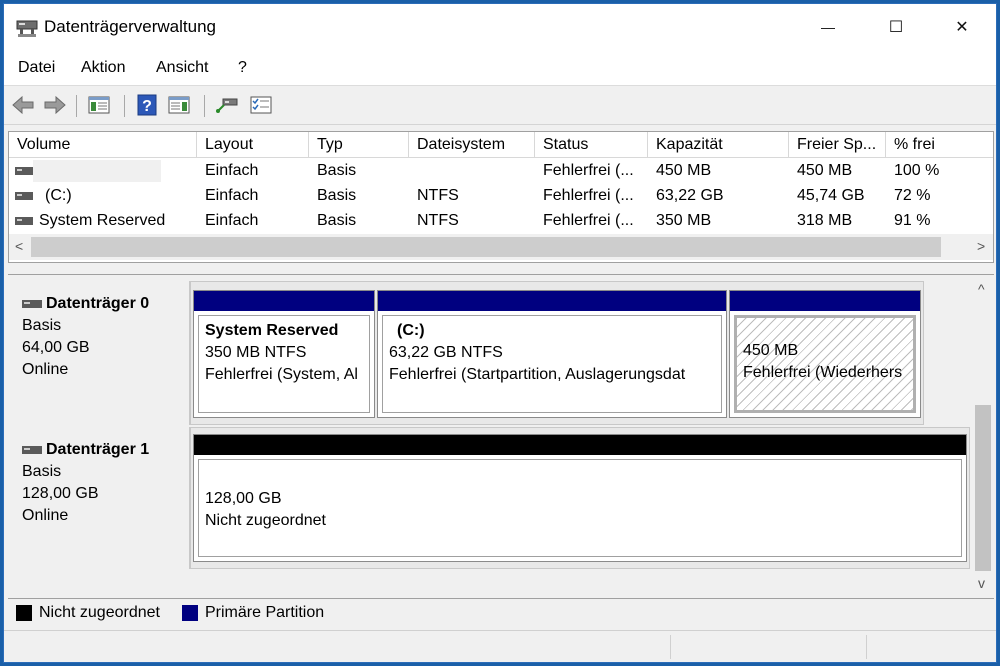 The image size is (1000, 666). Describe the element at coordinates (24, 196) in the screenshot. I see `volume-drive-icon` at that location.